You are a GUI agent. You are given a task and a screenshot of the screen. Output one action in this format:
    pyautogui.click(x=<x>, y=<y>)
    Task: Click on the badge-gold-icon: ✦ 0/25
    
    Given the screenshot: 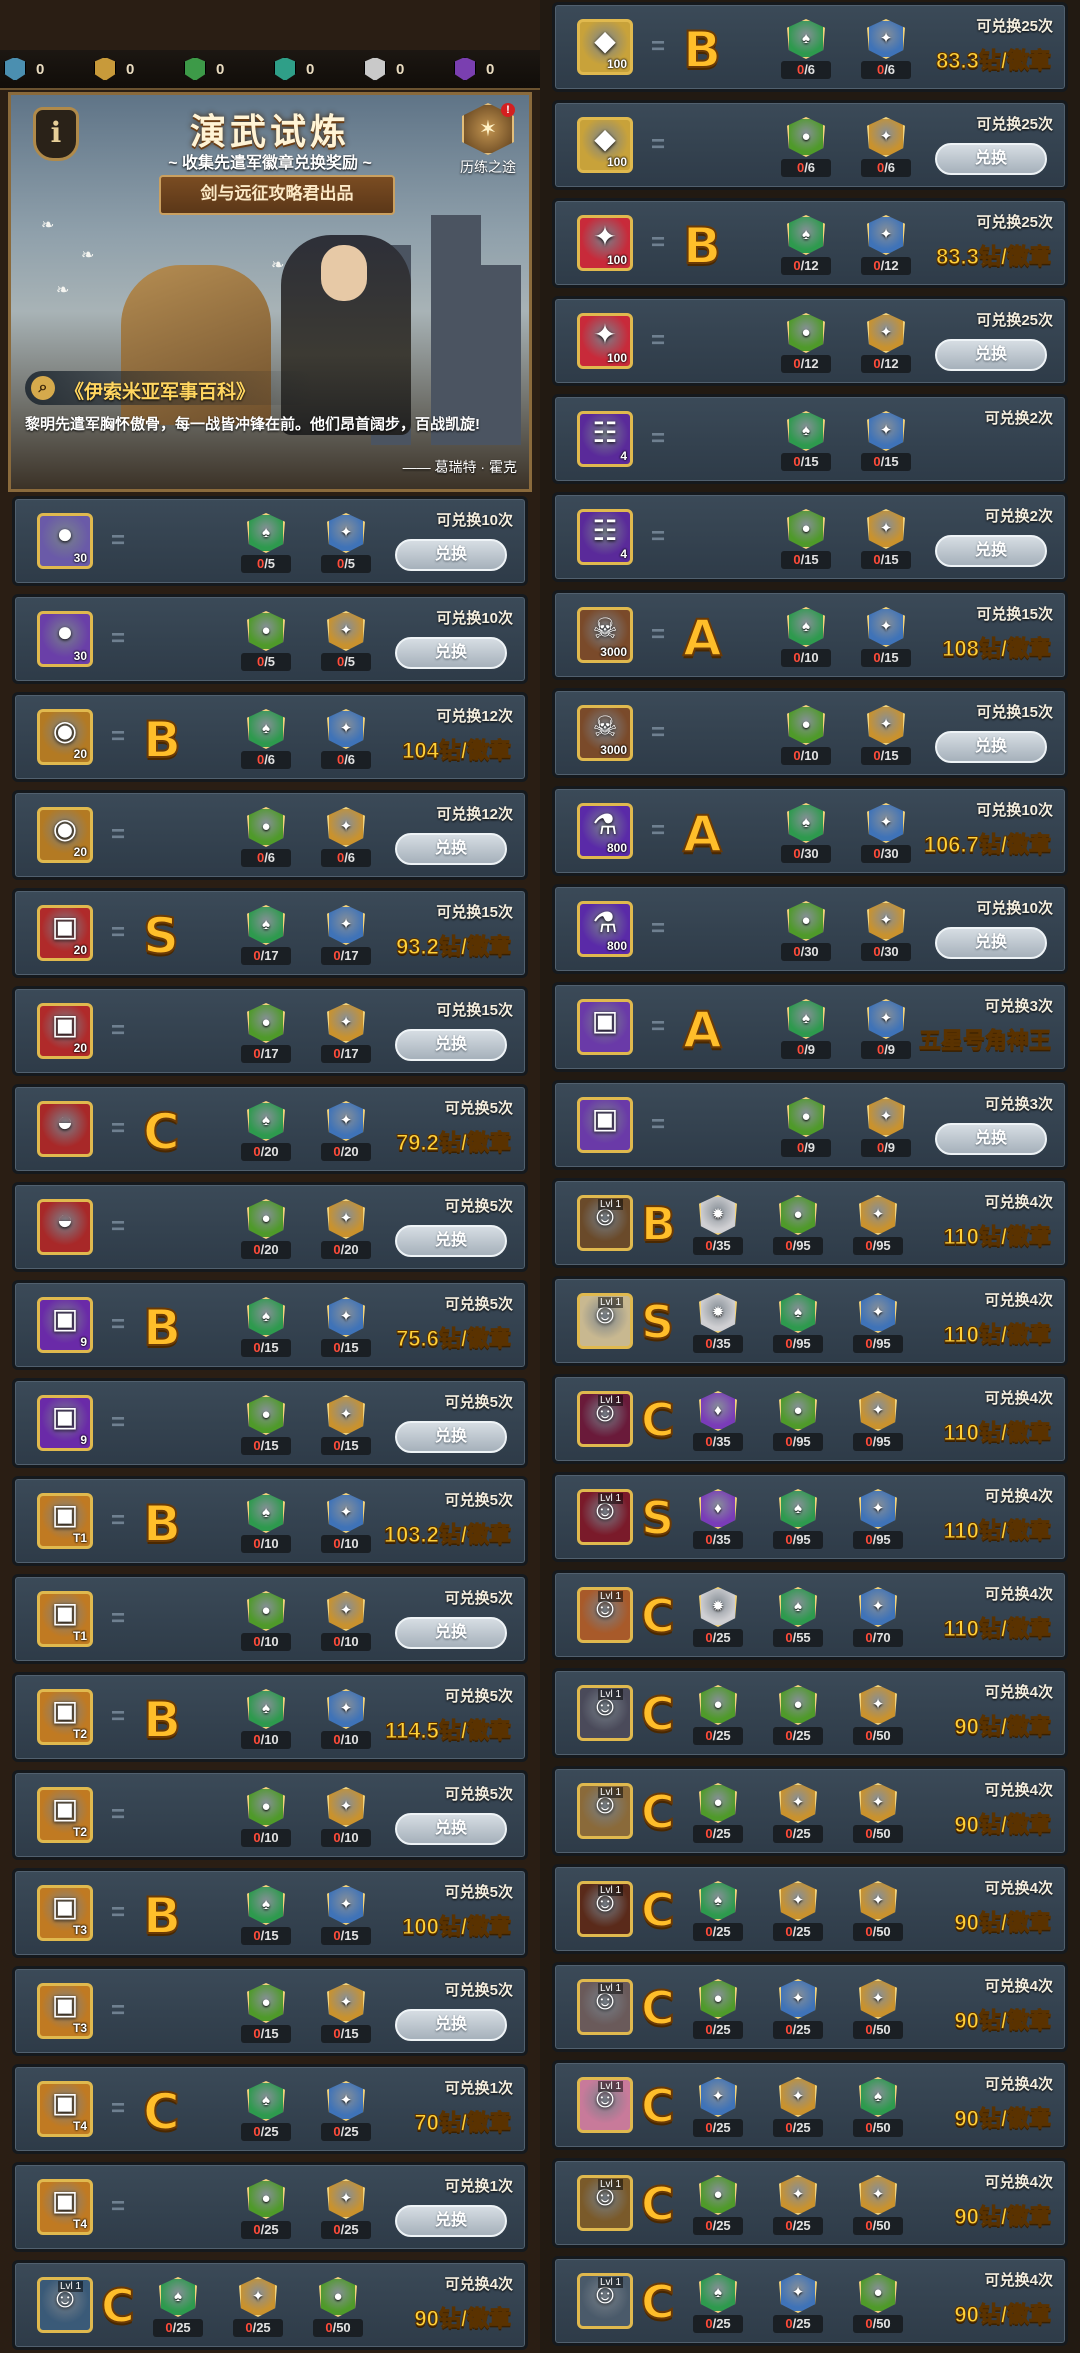 What is the action you would take?
    pyautogui.click(x=346, y=2209)
    